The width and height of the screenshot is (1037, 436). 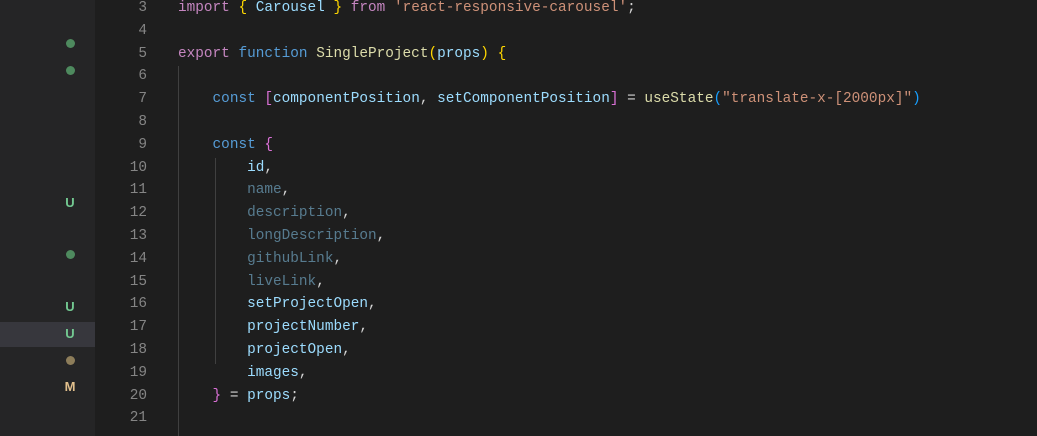 What do you see at coordinates (142, 99) in the screenshot?
I see `line-number: 7` at bounding box center [142, 99].